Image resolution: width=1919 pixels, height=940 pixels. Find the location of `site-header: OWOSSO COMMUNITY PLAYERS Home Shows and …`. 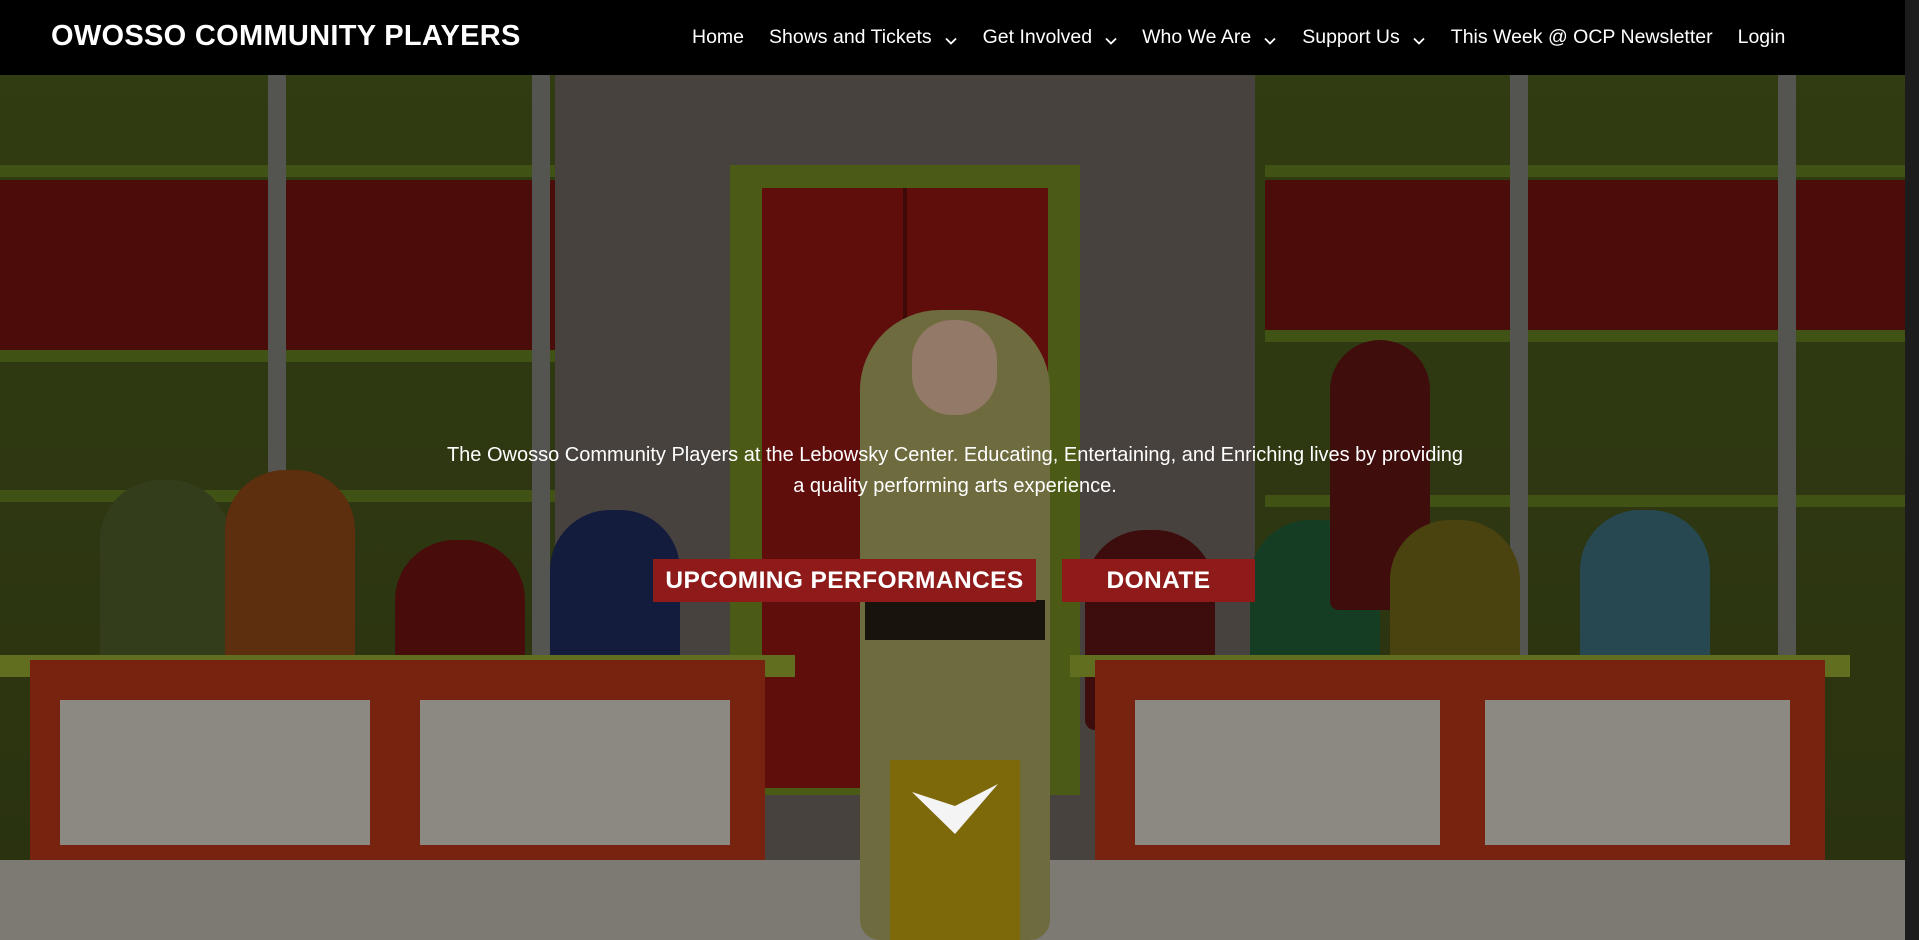

site-header: OWOSSO COMMUNITY PLAYERS Home Shows and … is located at coordinates (959, 37).